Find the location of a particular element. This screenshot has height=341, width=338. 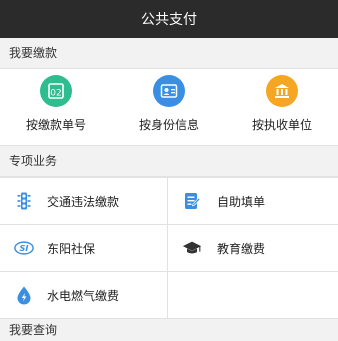

self-service-form-button: 自助填单 is located at coordinates (253, 201).